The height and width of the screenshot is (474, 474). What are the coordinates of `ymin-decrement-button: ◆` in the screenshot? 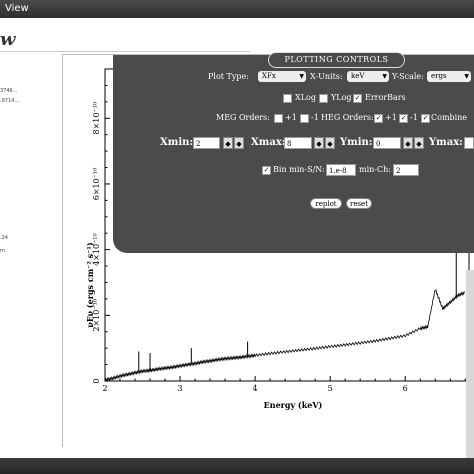 It's located at (408, 143).